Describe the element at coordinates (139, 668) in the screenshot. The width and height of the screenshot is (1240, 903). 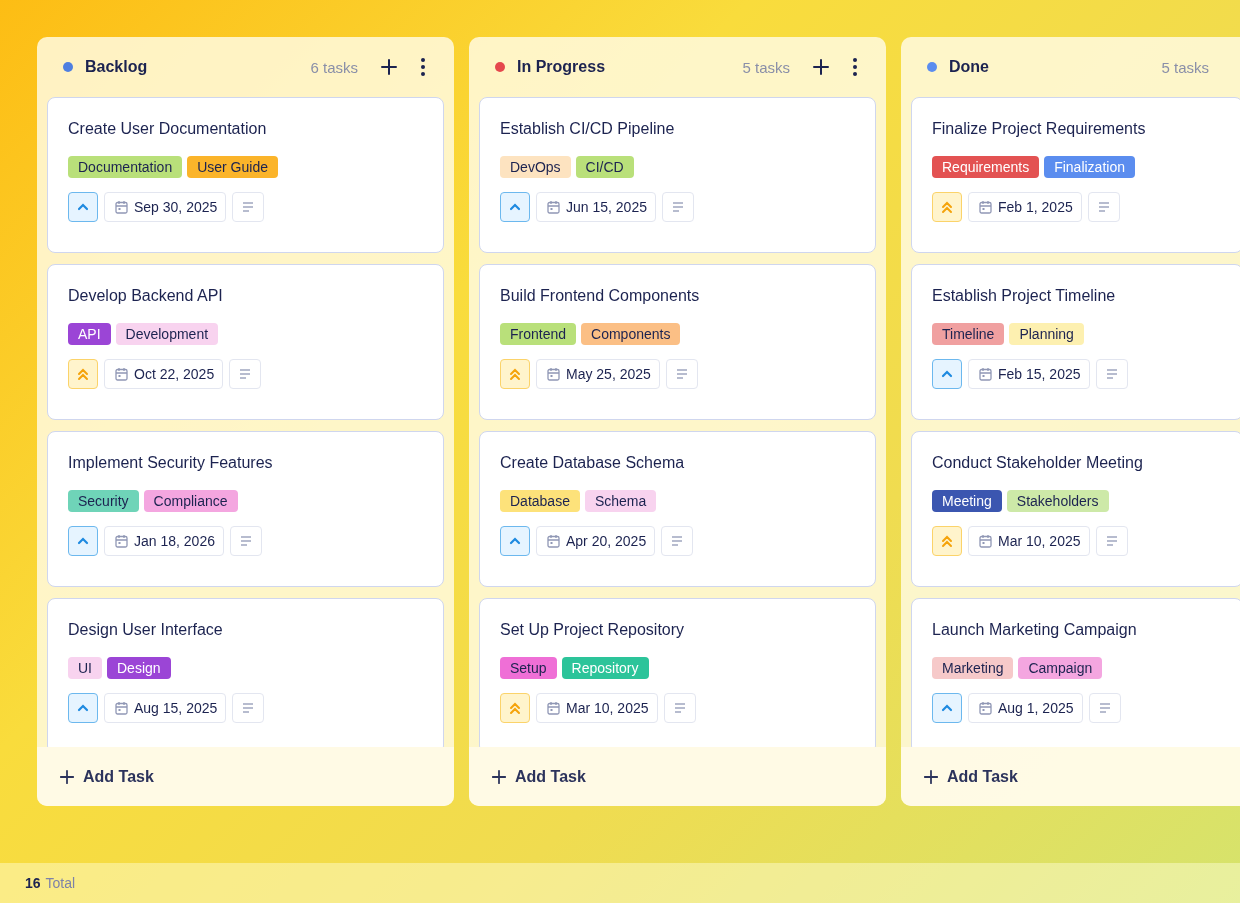
I see `tag: Design` at that location.